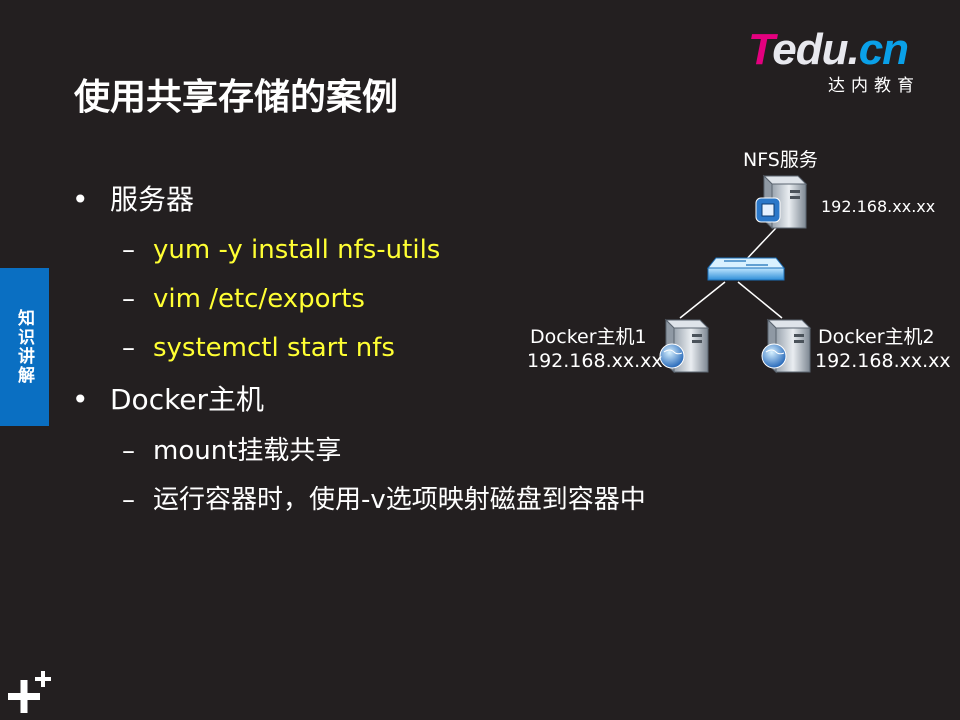 The image size is (960, 720). What do you see at coordinates (29, 692) in the screenshot?
I see `plus-icon` at bounding box center [29, 692].